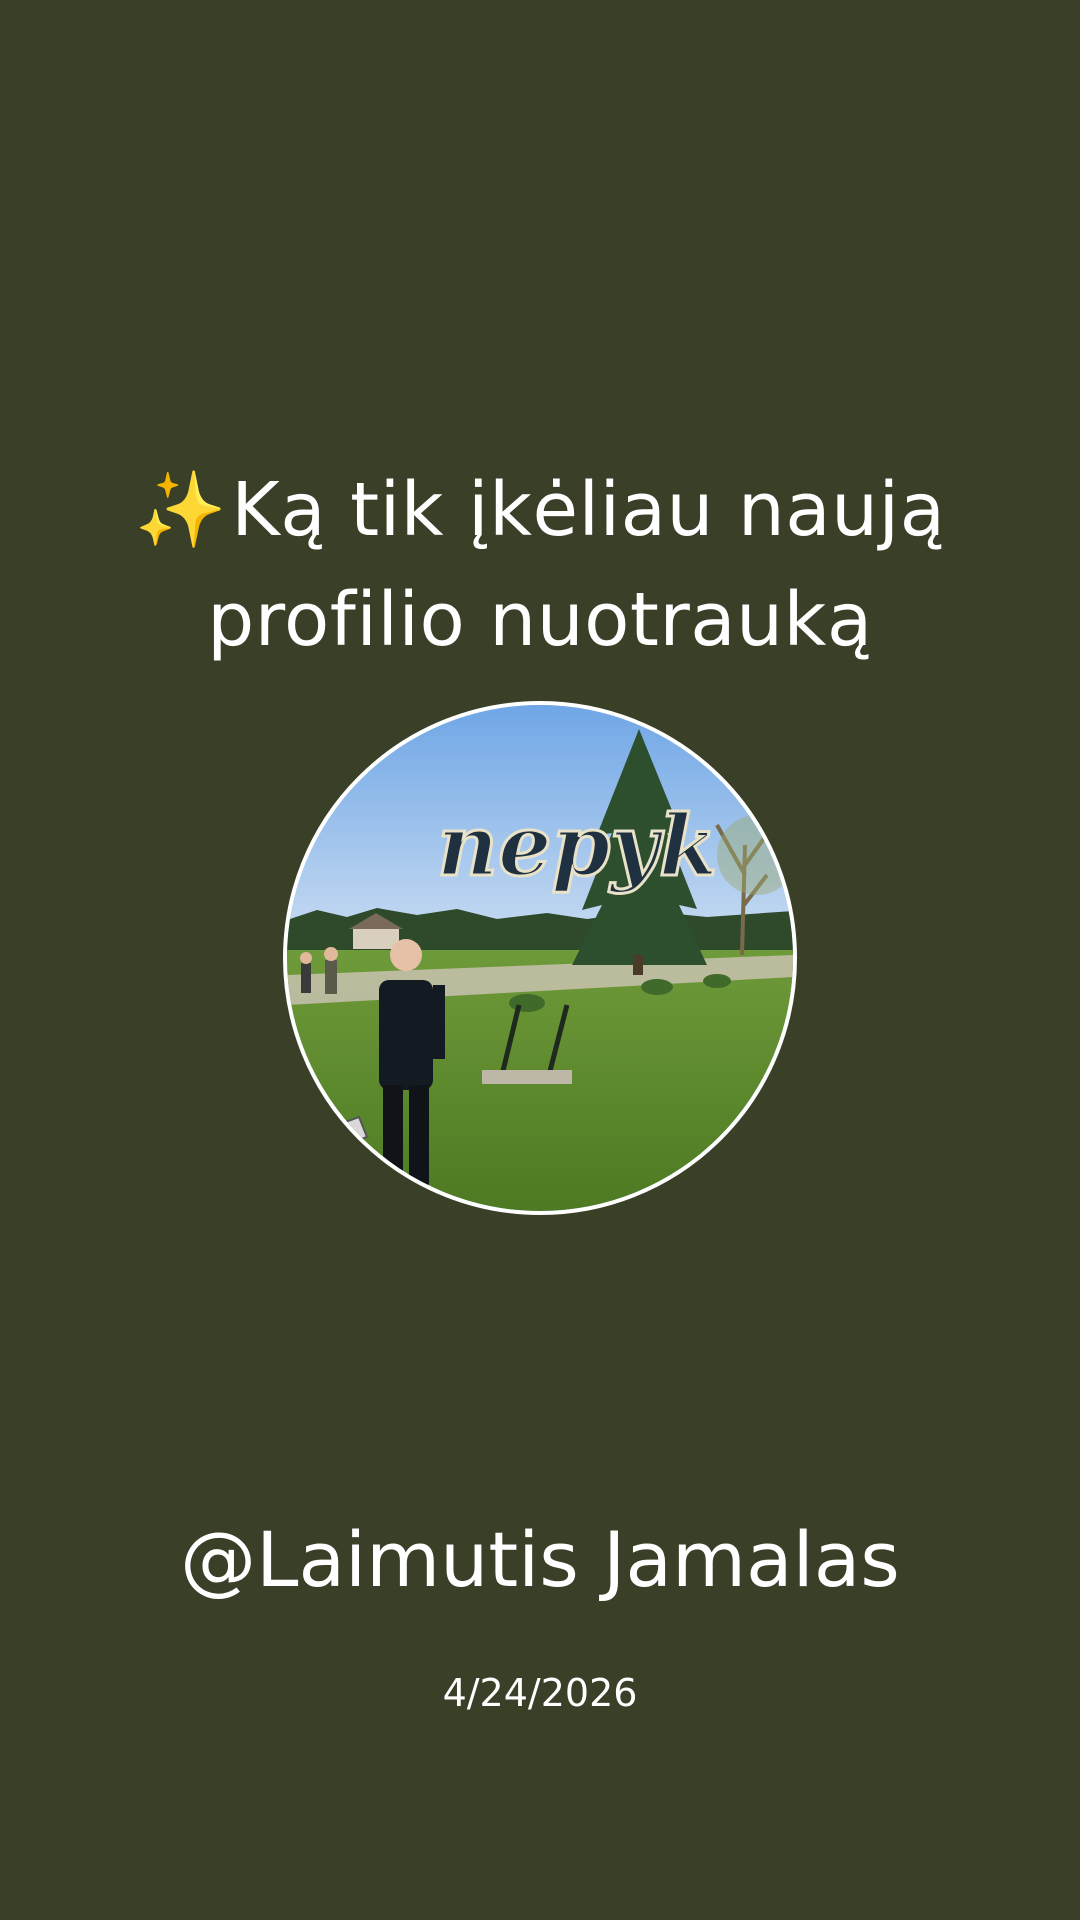 The height and width of the screenshot is (1920, 1080). I want to click on headline: ✨Ką tik įkėliau naują profilio nuotrauką, so click(540, 565).